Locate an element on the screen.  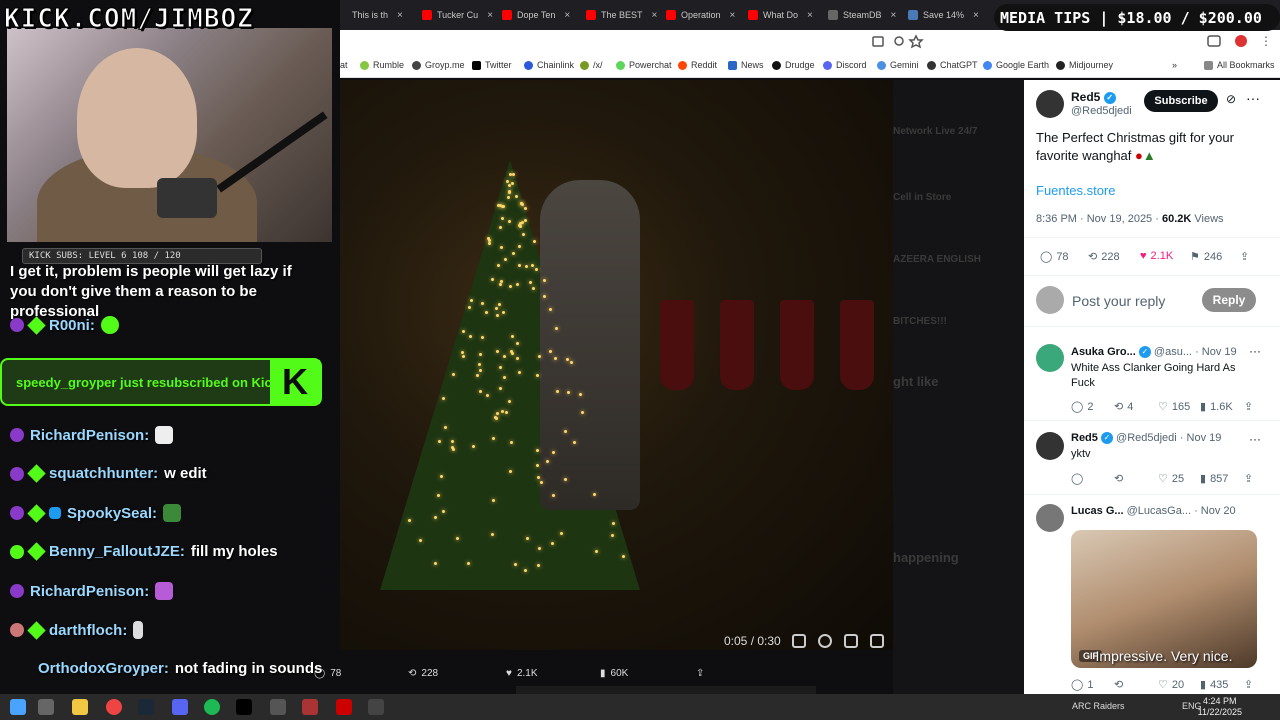
chrome-icon is located at coordinates (114, 707).